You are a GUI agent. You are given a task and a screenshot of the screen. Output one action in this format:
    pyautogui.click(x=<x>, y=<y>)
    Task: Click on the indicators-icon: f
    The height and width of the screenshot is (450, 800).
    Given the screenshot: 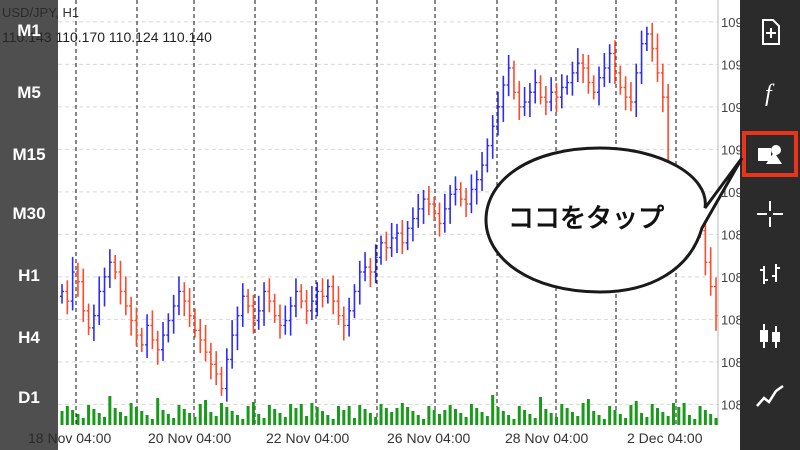 What is the action you would take?
    pyautogui.click(x=770, y=92)
    